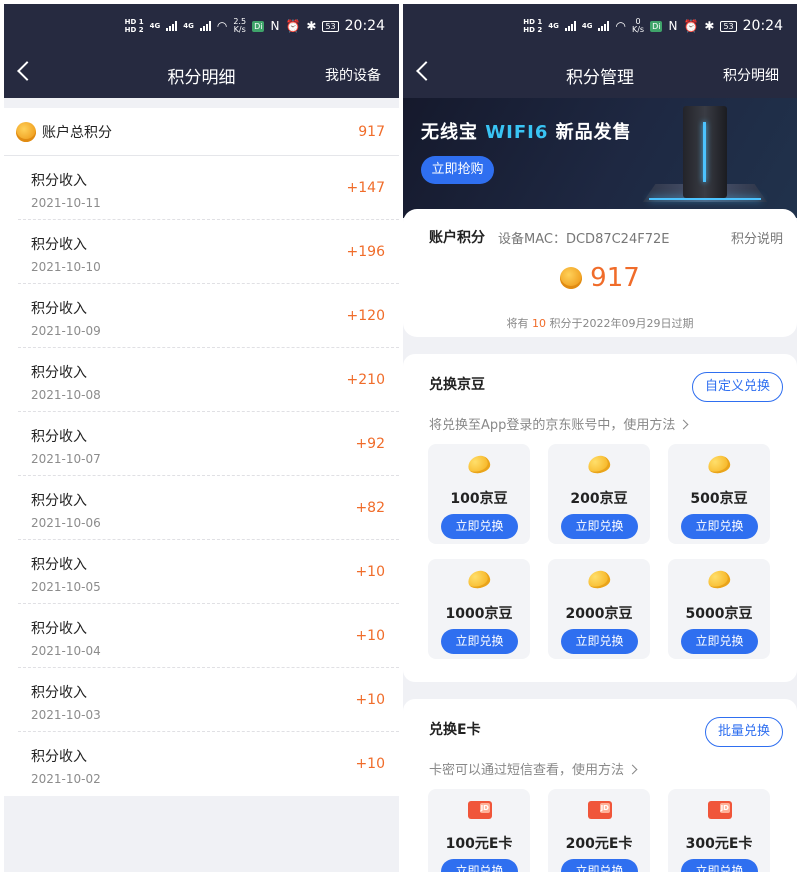 The width and height of the screenshot is (800, 875). I want to click on record-item: 积分收入 2021-10-09 +120, so click(208, 316).